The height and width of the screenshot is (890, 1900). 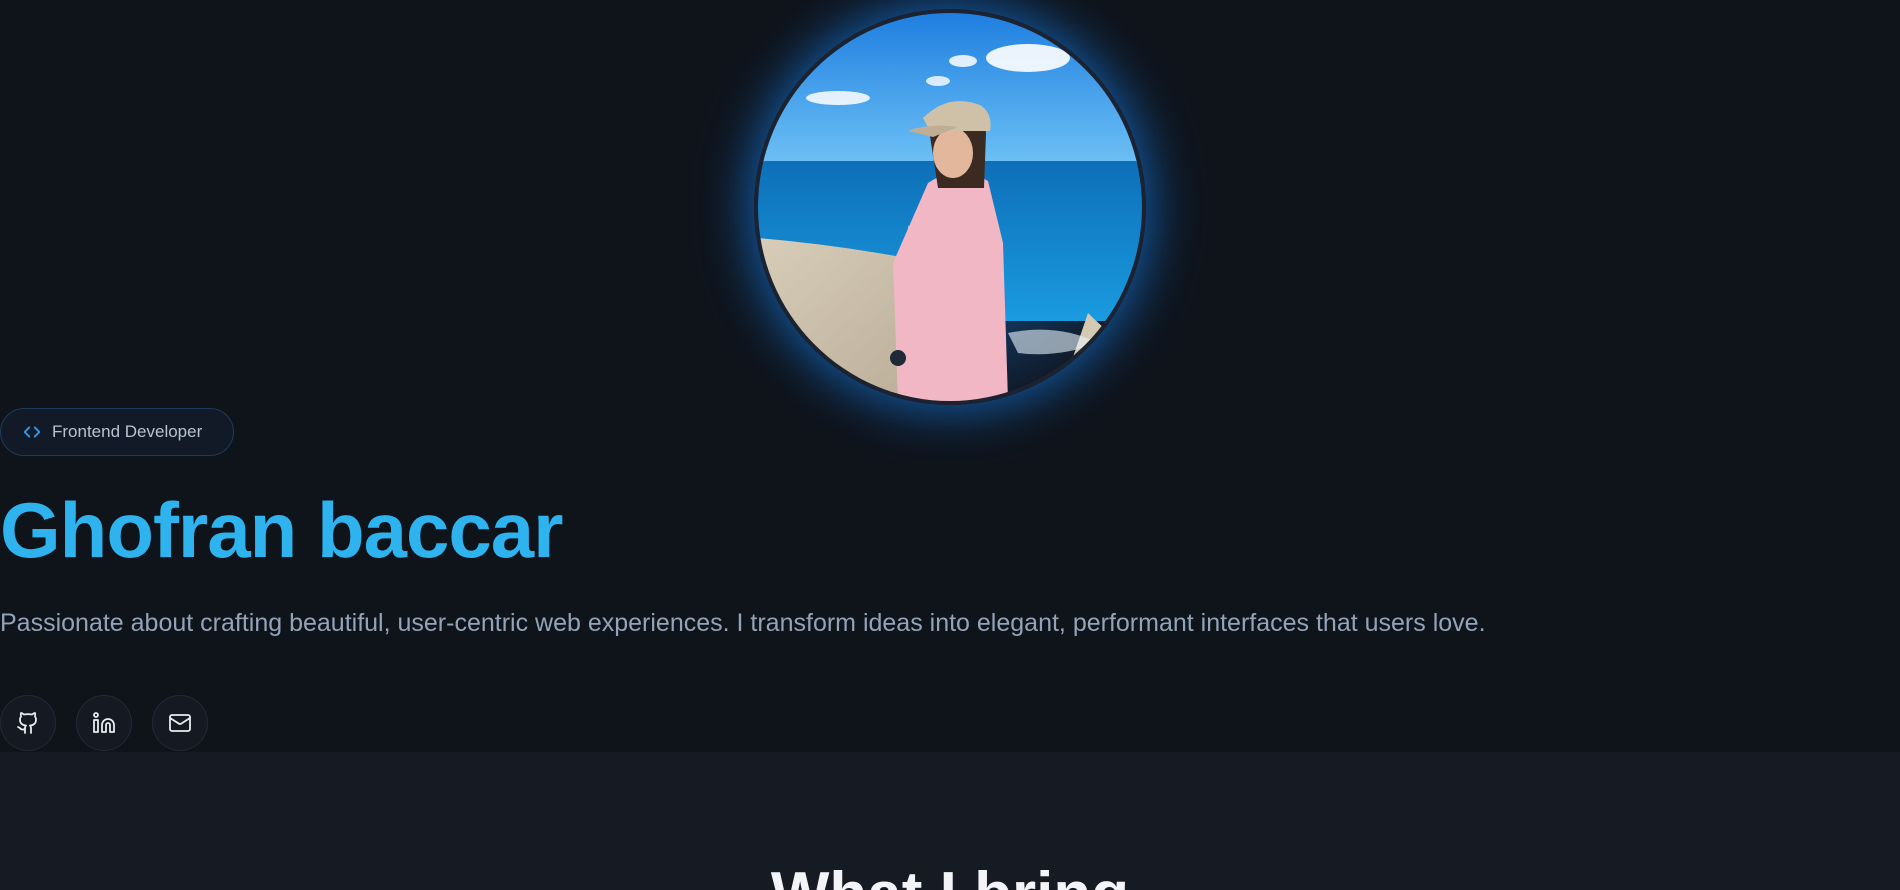 I want to click on github-icon, so click(x=27, y=723).